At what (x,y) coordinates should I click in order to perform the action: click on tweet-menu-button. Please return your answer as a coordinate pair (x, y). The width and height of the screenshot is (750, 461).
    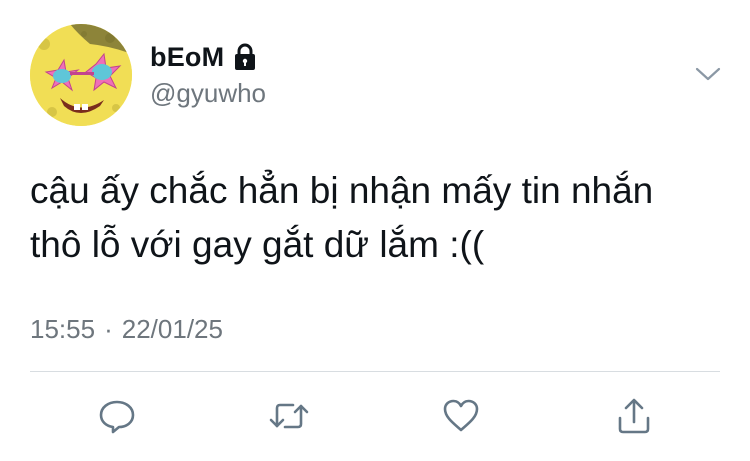
    Looking at the image, I should click on (708, 74).